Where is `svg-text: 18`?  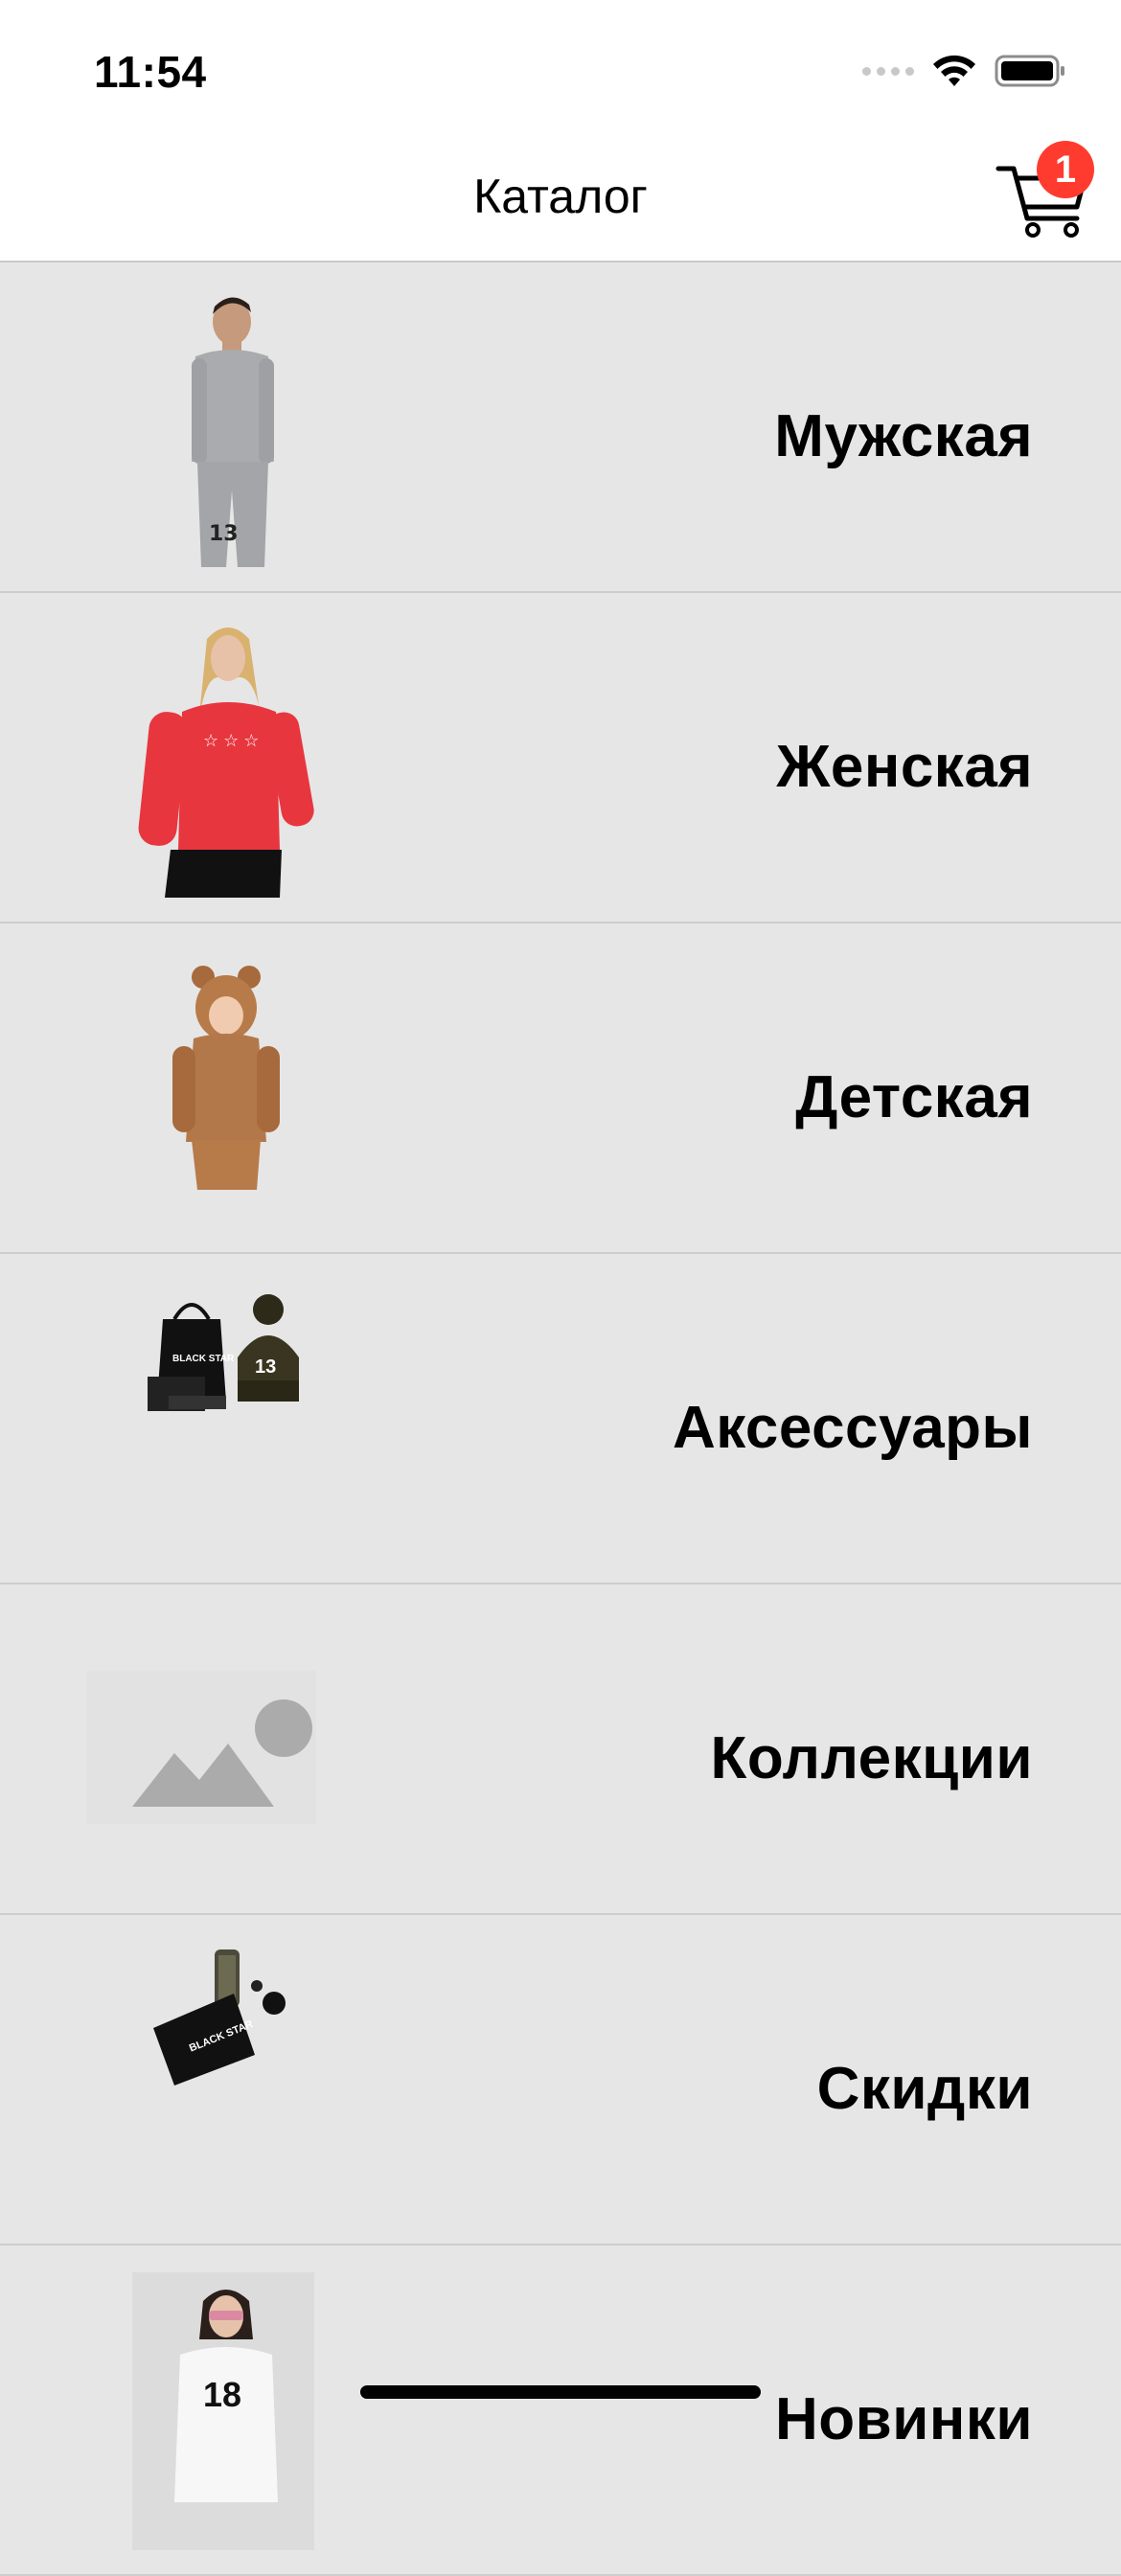 svg-text: 18 is located at coordinates (222, 2394).